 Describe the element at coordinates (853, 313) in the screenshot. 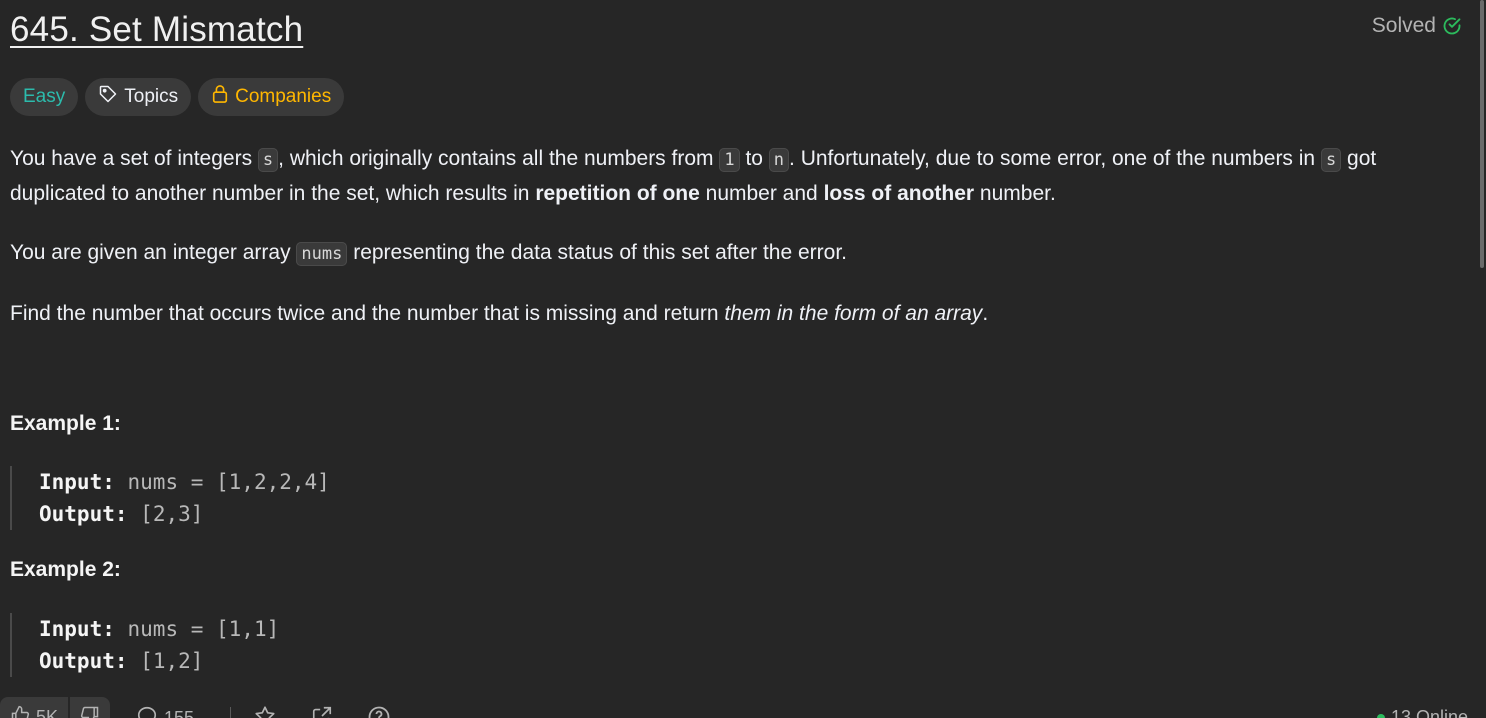

I see `italic-array: them in the form of an array` at that location.